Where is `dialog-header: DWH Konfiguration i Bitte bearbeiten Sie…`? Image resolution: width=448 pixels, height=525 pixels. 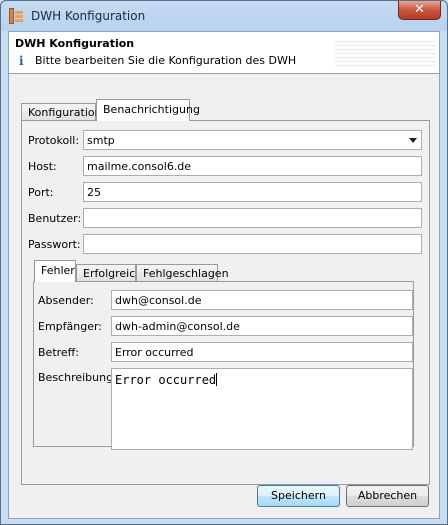
dialog-header: DWH Konfiguration i Bitte bearbeiten Sie… is located at coordinates (224, 53).